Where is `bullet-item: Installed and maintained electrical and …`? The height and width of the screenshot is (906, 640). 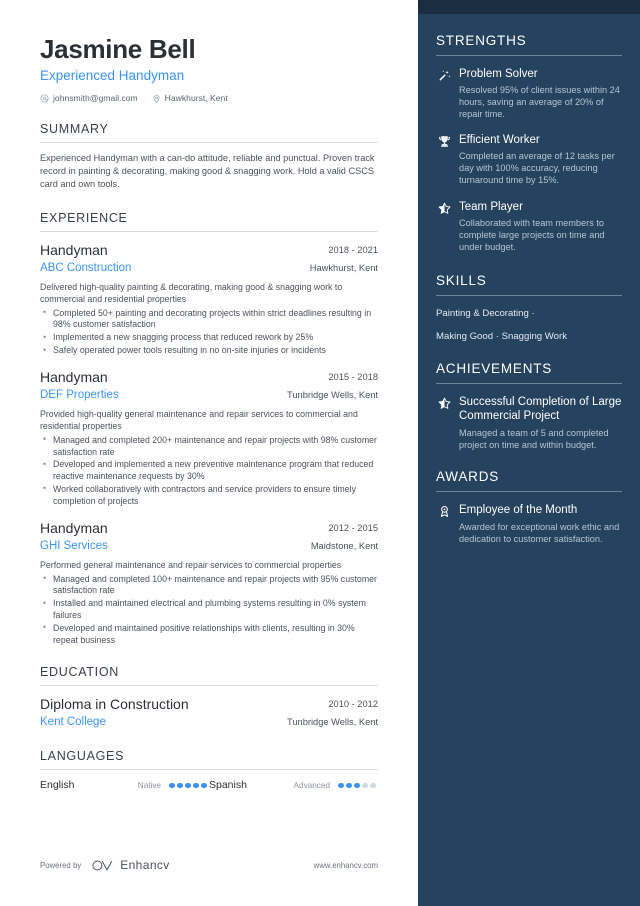
bullet-item: Installed and maintained electrical and … is located at coordinates (209, 610).